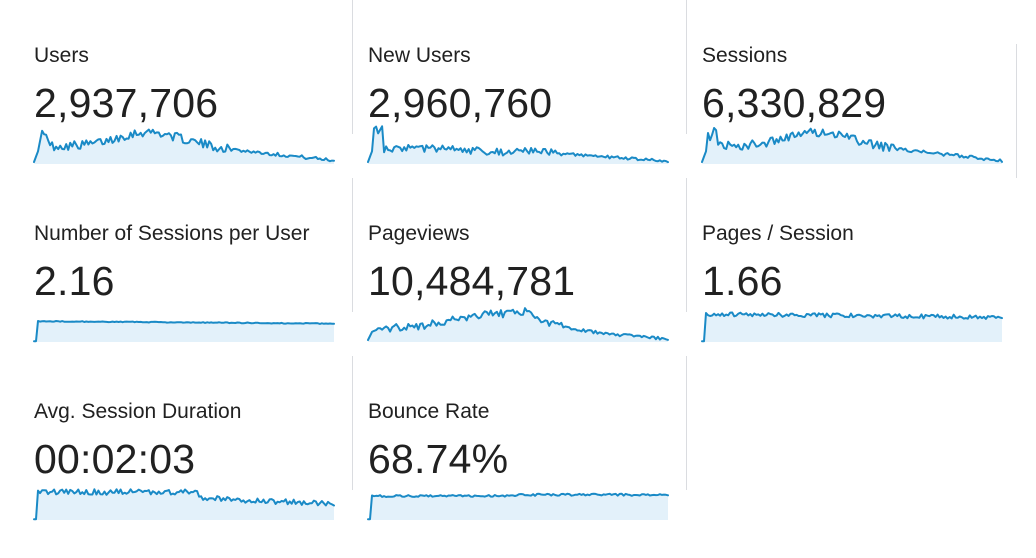 The width and height of the screenshot is (1036, 558). Describe the element at coordinates (419, 55) in the screenshot. I see `metric-label: New Users` at that location.